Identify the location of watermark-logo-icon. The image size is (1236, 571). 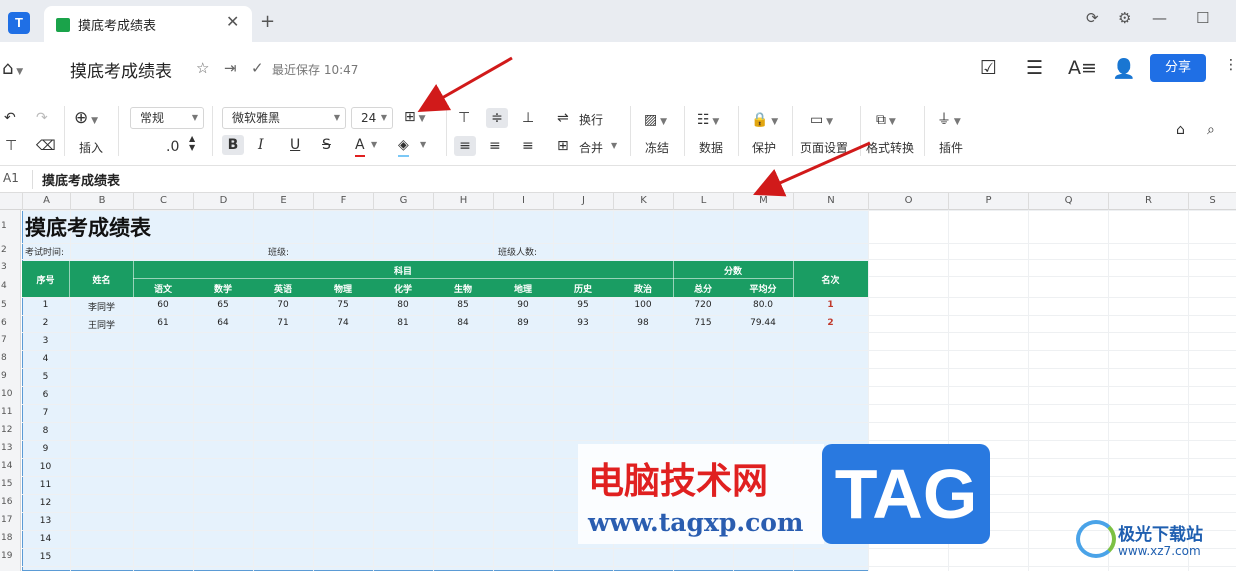
(1096, 539).